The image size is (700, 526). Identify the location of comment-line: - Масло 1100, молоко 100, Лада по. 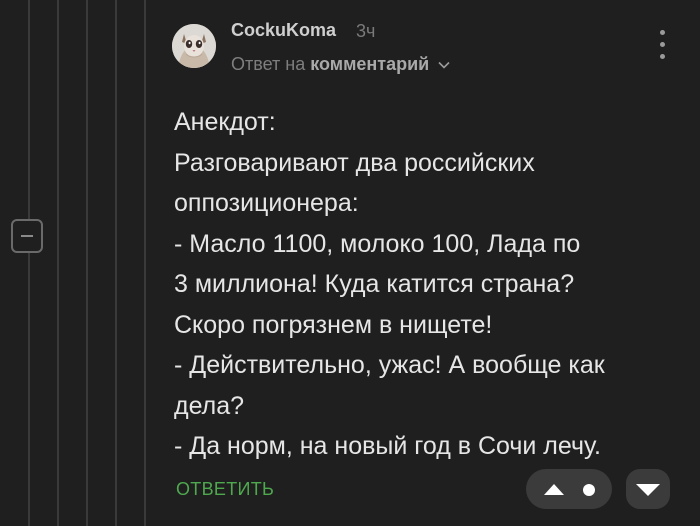
(377, 243).